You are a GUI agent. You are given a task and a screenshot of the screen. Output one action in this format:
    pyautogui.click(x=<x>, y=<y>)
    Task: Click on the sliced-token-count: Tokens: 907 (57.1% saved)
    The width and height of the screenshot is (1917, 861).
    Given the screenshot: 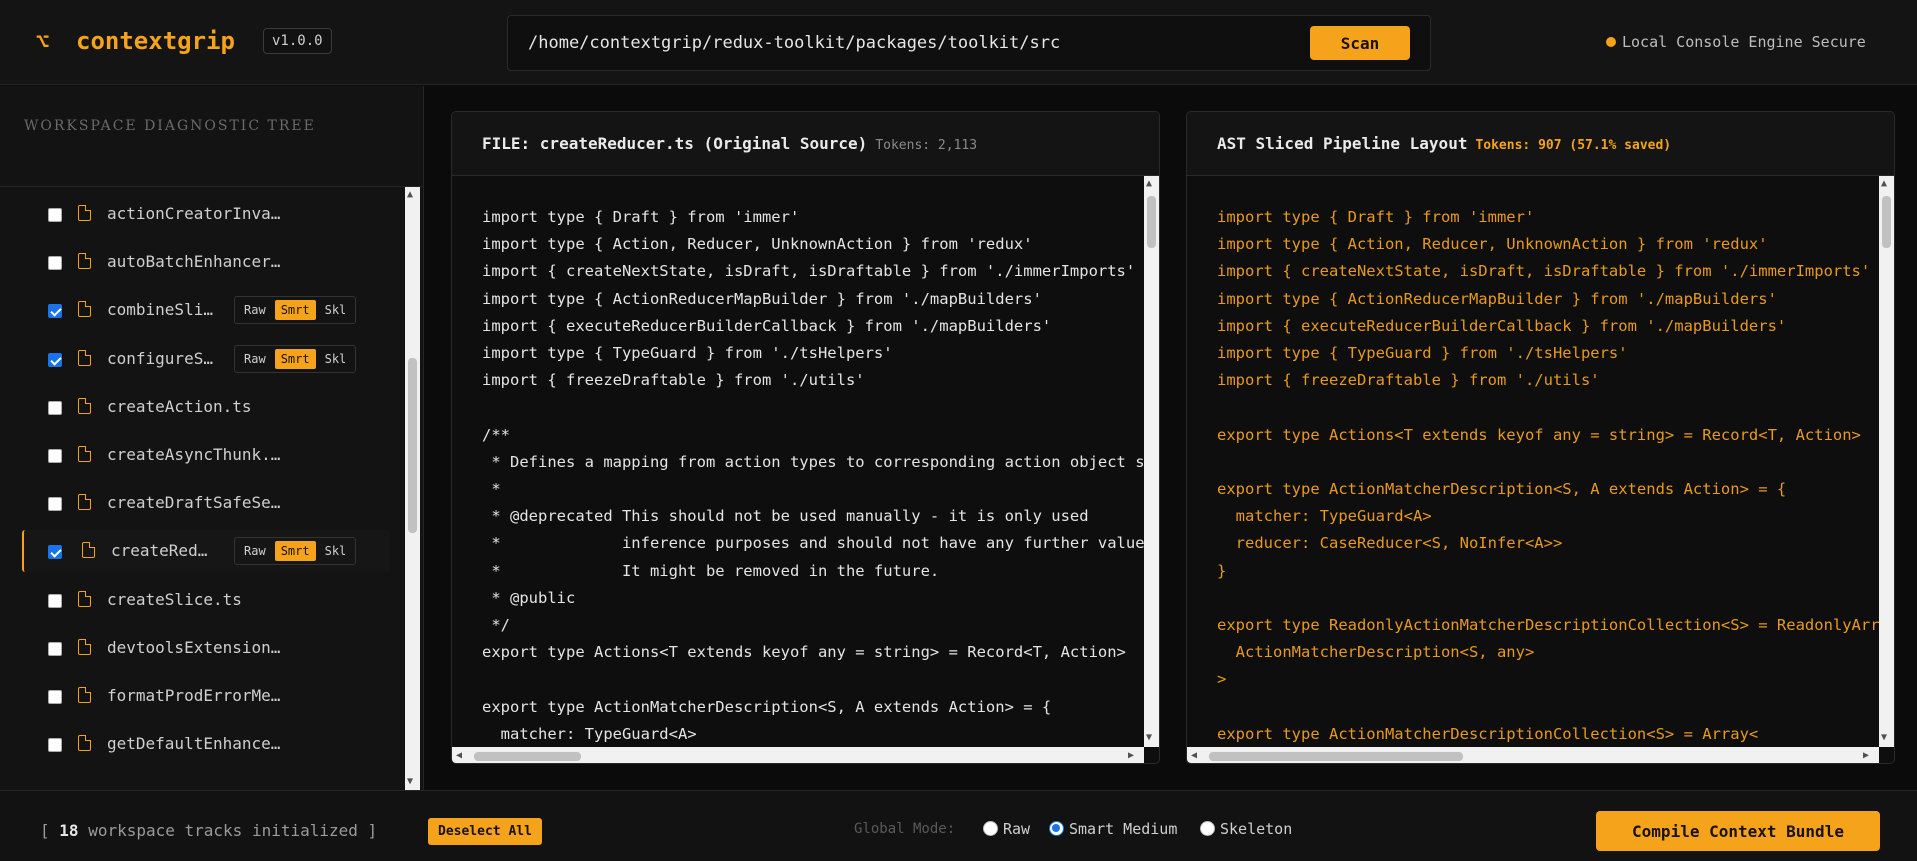 What is the action you would take?
    pyautogui.click(x=1573, y=145)
    